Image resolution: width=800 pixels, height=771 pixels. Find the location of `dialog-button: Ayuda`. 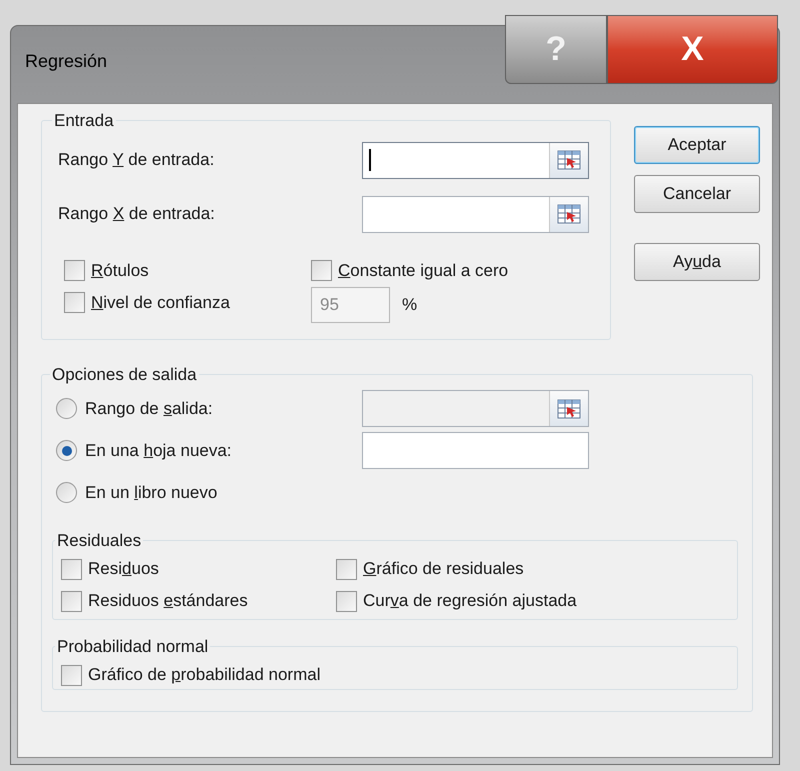

dialog-button: Ayuda is located at coordinates (697, 262).